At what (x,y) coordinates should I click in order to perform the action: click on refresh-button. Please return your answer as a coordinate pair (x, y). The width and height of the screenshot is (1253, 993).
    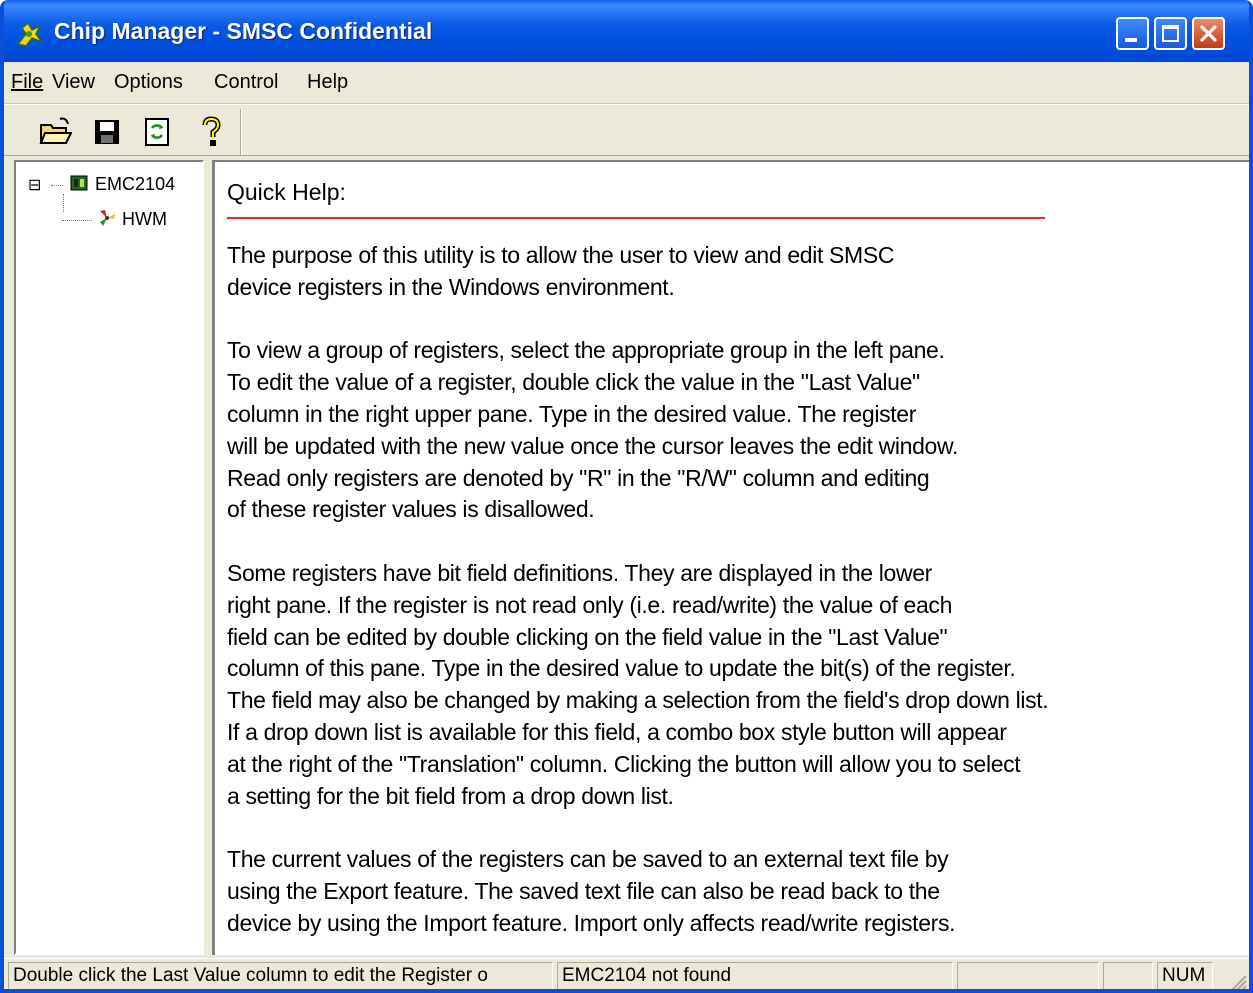
    Looking at the image, I should click on (157, 132).